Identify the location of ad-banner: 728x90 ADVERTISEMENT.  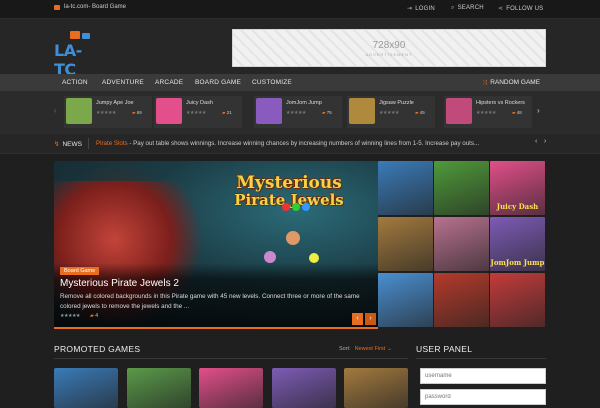
(389, 48).